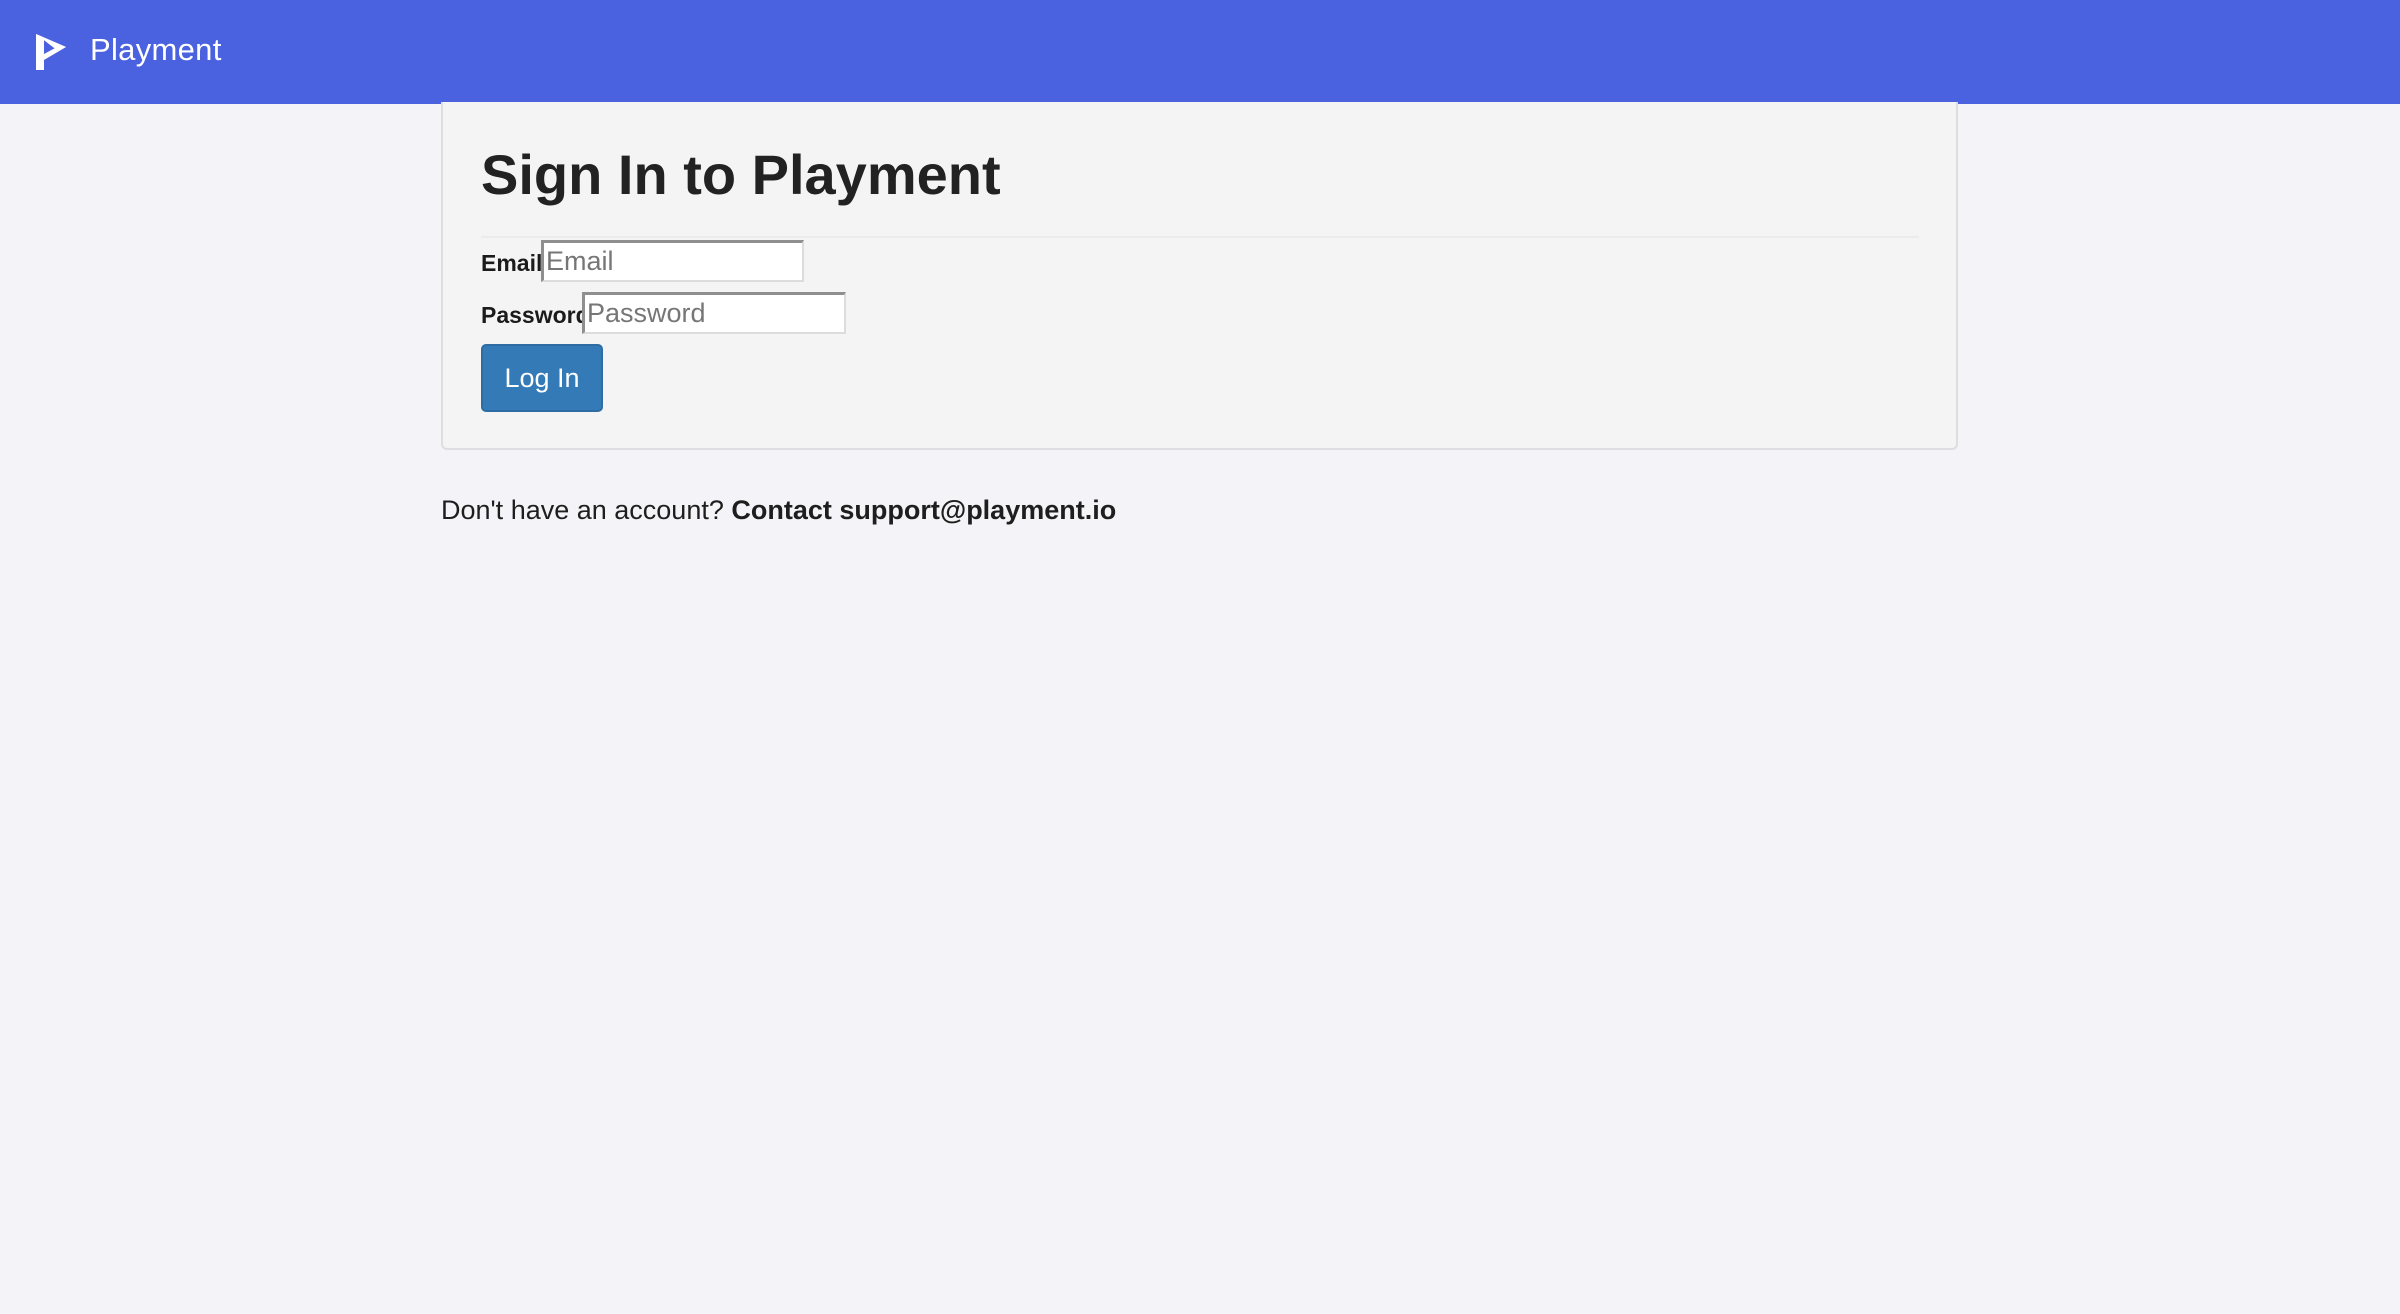  I want to click on top-navbar: Playment, so click(1200, 52).